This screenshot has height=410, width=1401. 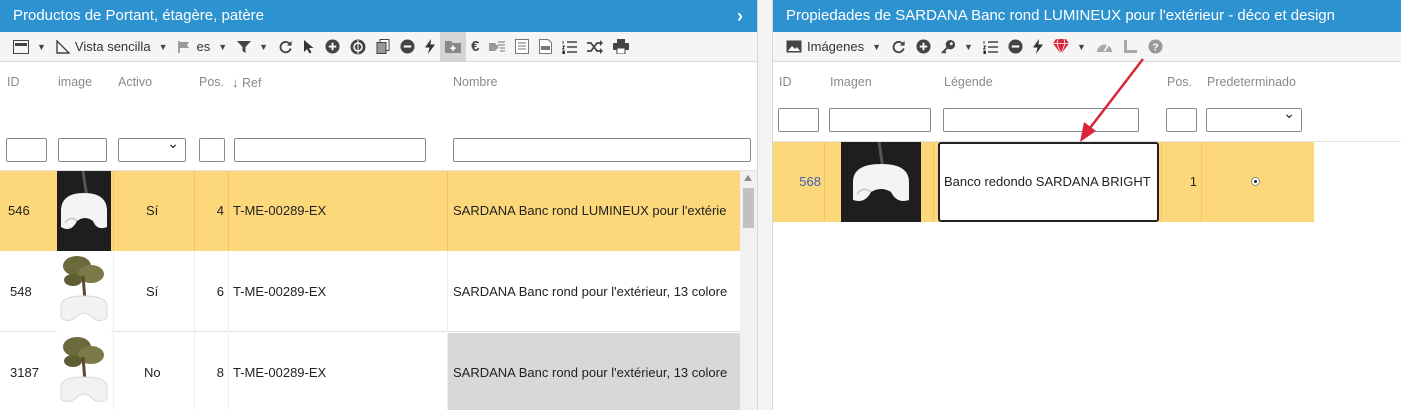 What do you see at coordinates (748, 290) in the screenshot?
I see `vertical-scrollbar` at bounding box center [748, 290].